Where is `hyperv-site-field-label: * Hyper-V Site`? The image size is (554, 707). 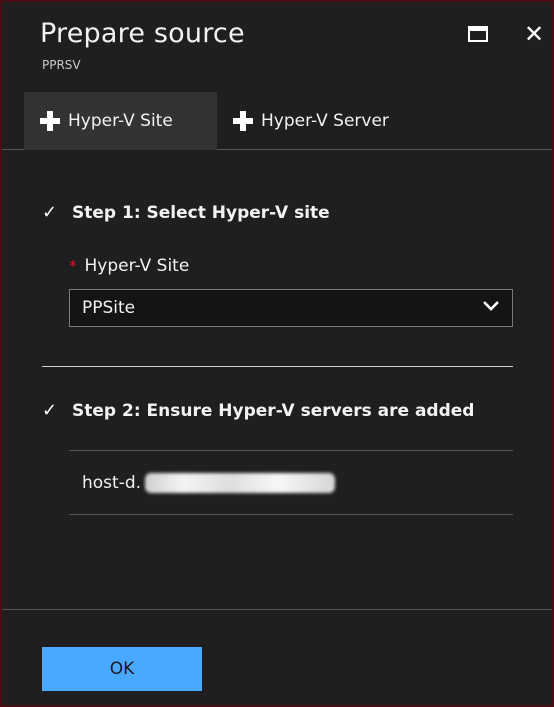 hyperv-site-field-label: * Hyper-V Site is located at coordinates (129, 266).